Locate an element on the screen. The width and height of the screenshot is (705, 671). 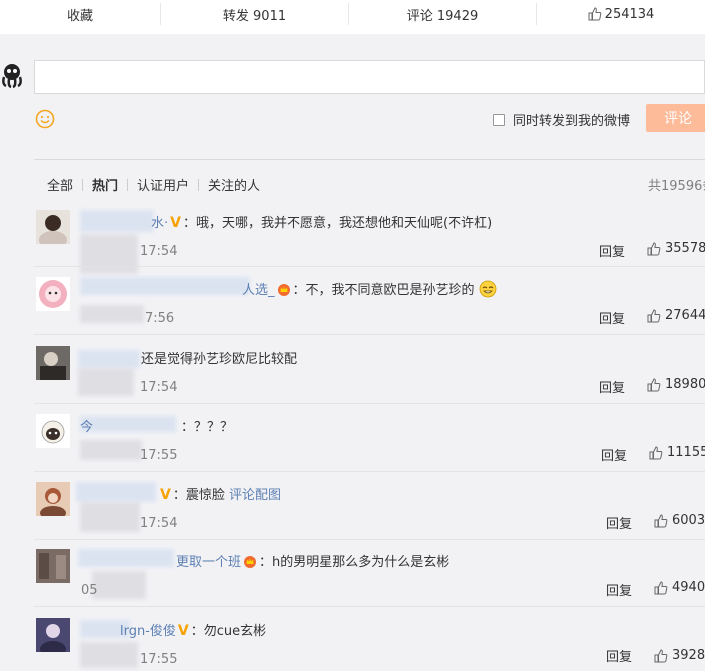
like-count: 27644 is located at coordinates (685, 315).